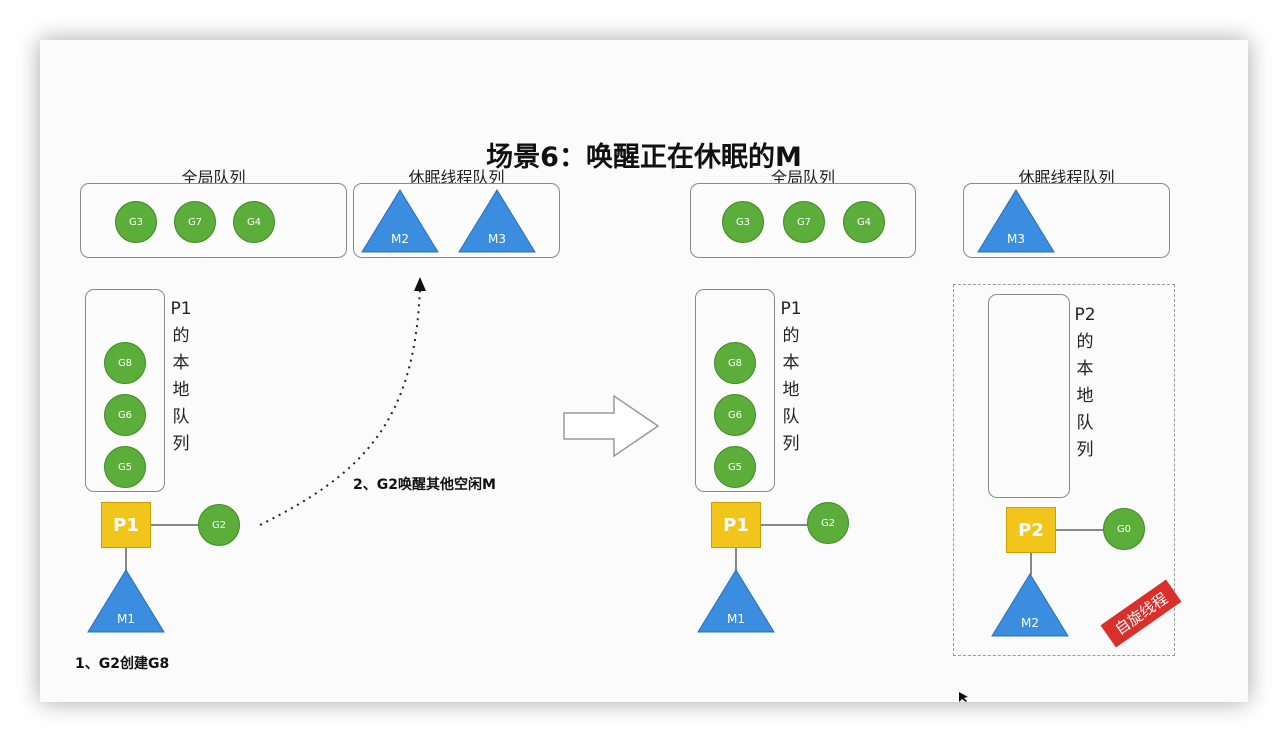 This screenshot has width=1288, height=742. Describe the element at coordinates (181, 444) in the screenshot. I see `left-lq-char: 列` at that location.